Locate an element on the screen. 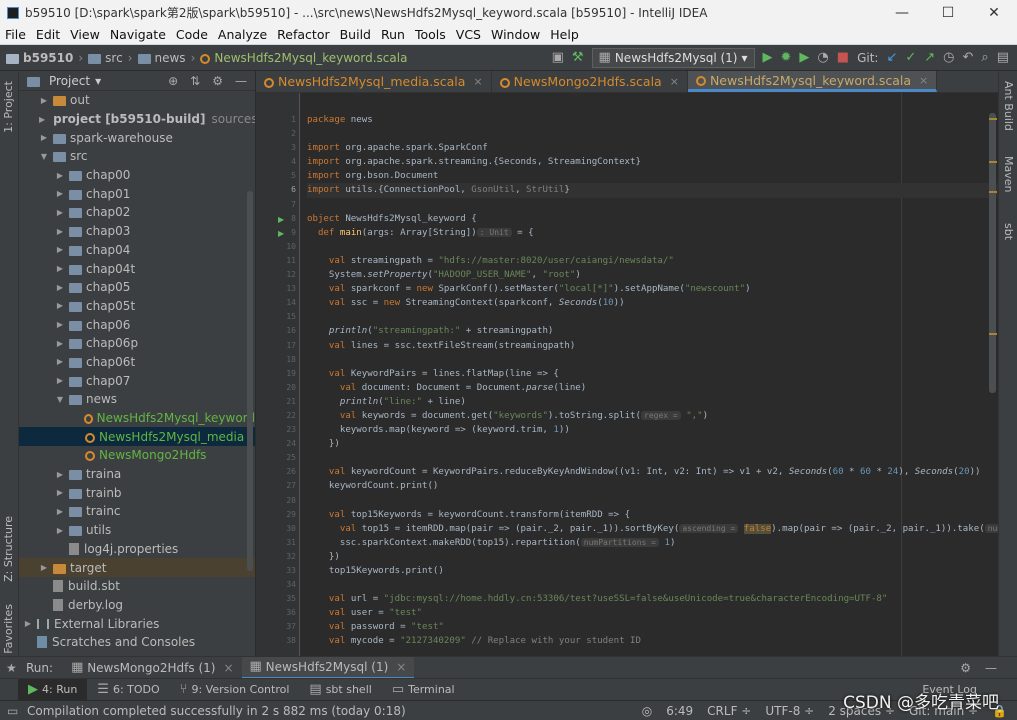  tree-item: ▶ out is located at coordinates (137, 100).